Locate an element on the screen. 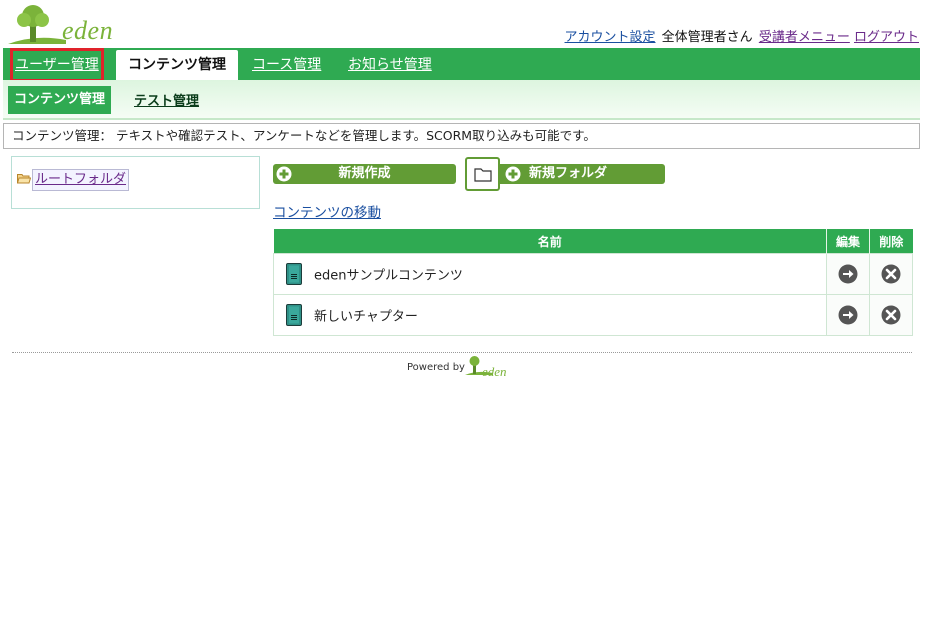  table-row: edenサンプルコンテンツ is located at coordinates (593, 274).